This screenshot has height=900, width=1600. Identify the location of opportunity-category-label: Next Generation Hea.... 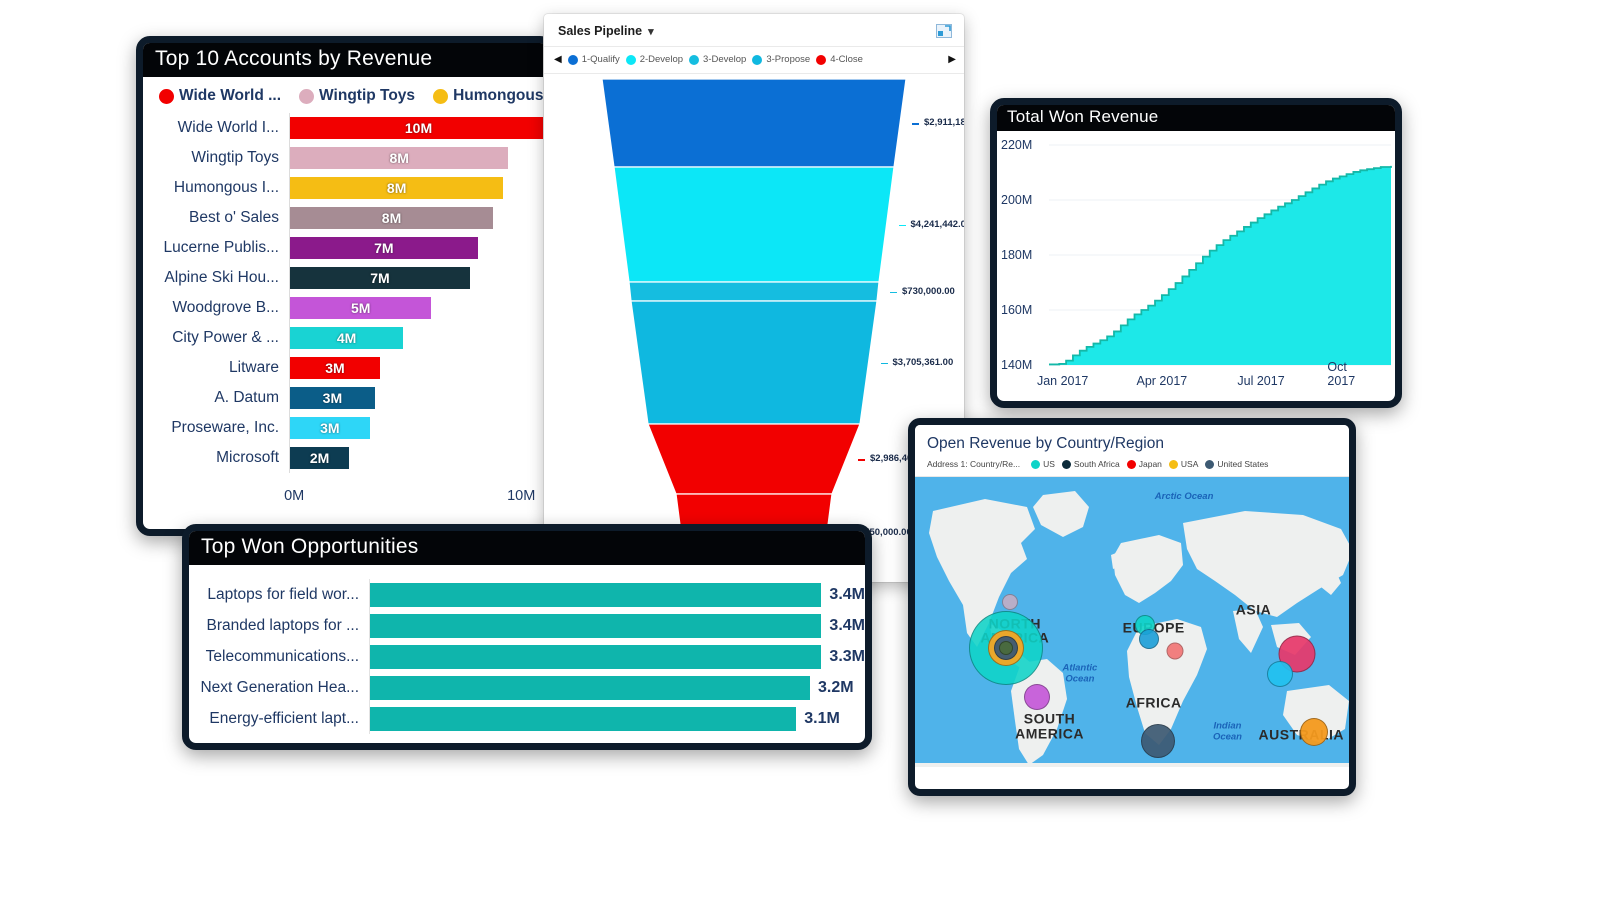
(279, 687).